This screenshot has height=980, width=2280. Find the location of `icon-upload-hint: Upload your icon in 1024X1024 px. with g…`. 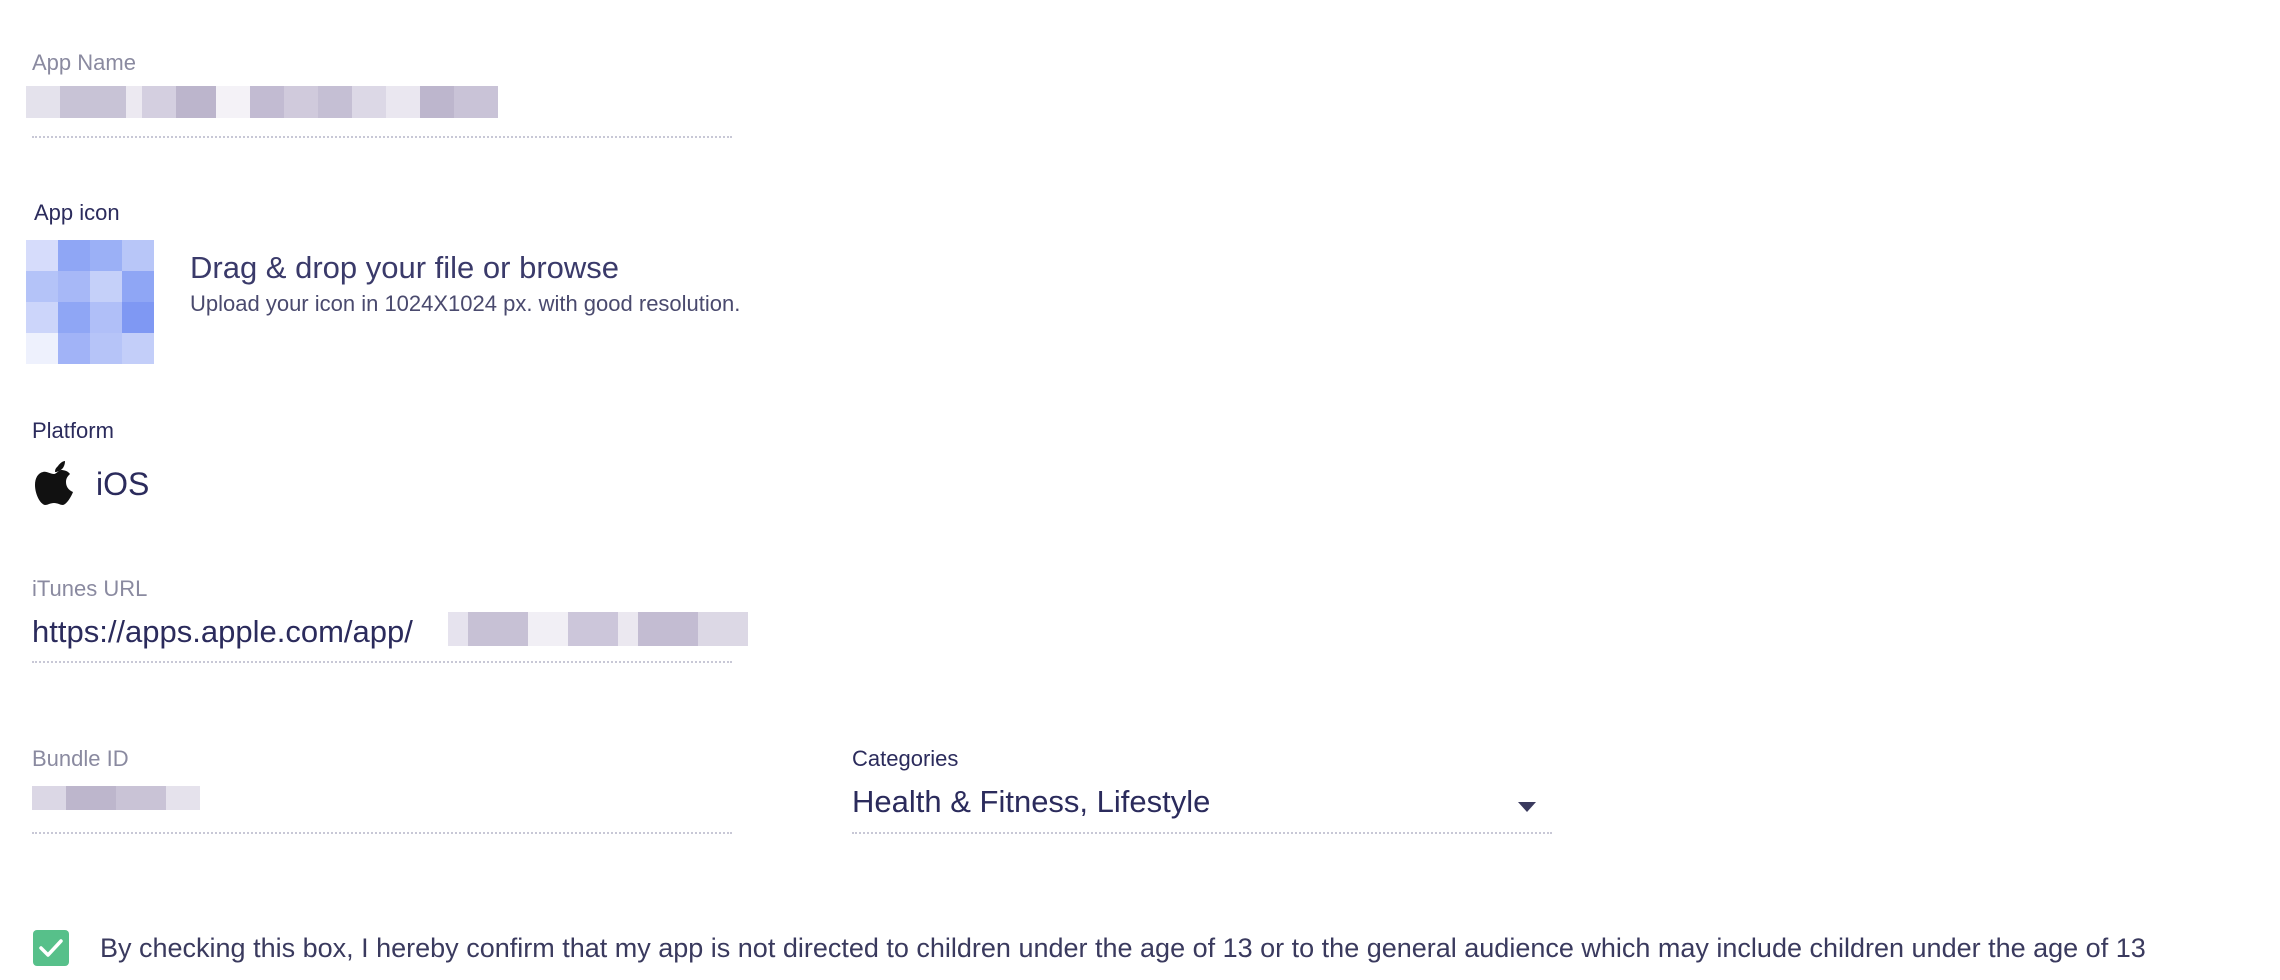

icon-upload-hint: Upload your icon in 1024X1024 px. with g… is located at coordinates (465, 303).